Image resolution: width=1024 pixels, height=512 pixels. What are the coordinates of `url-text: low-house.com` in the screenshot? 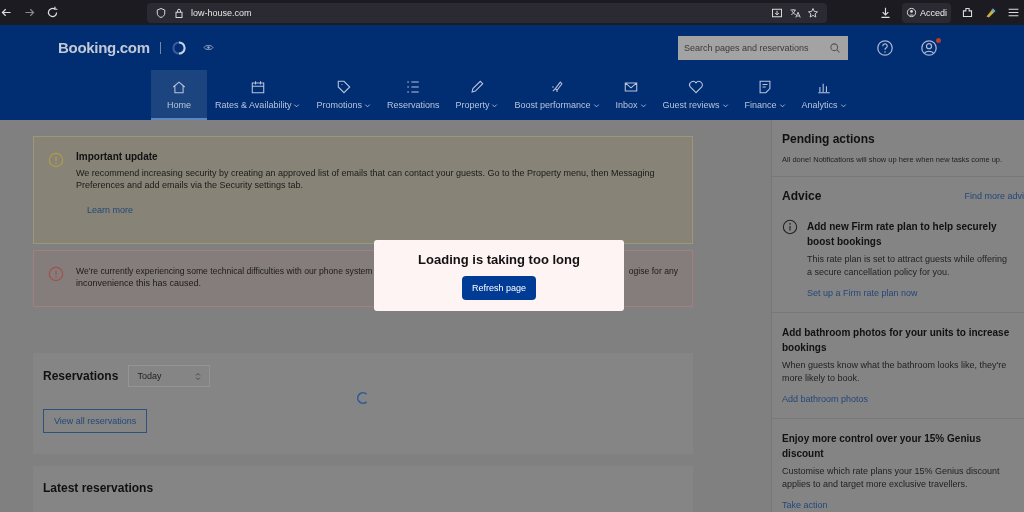 It's located at (221, 12).